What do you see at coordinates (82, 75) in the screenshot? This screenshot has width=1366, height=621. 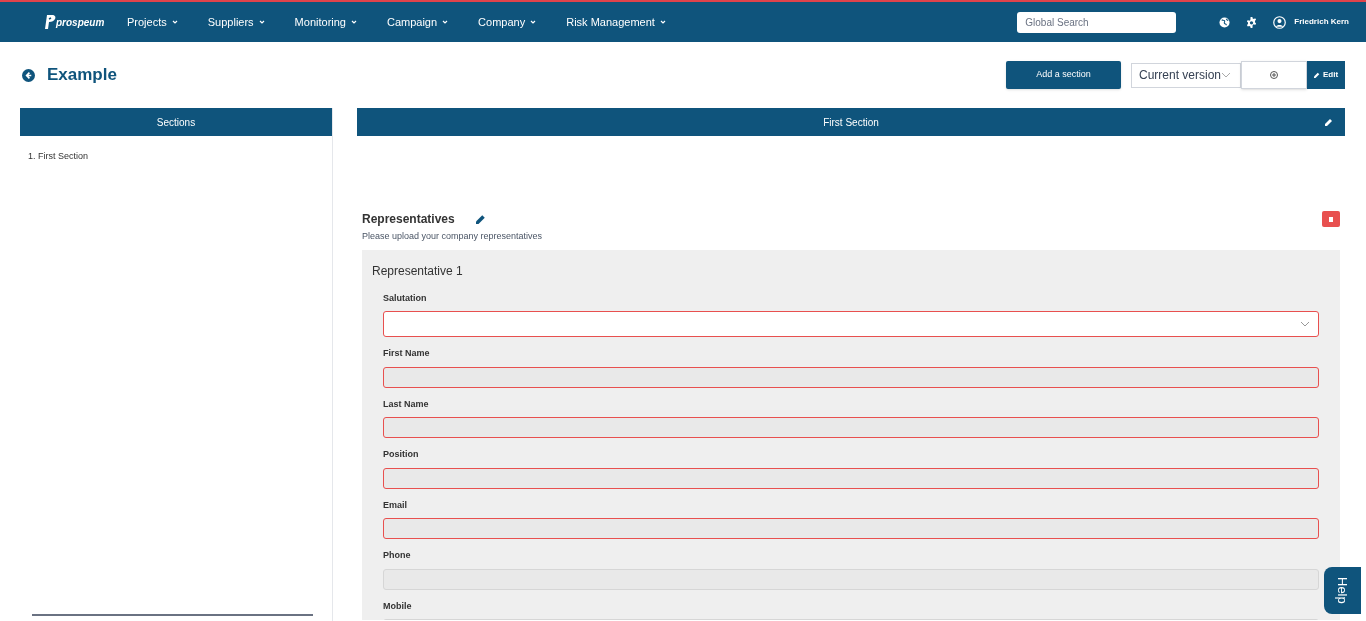 I see `page-title: Example` at bounding box center [82, 75].